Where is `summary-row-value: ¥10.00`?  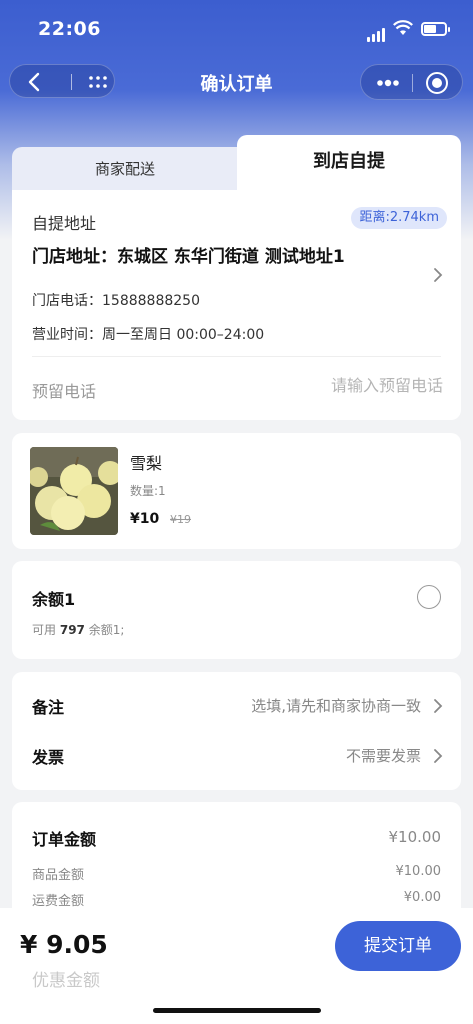
summary-row-value: ¥10.00 is located at coordinates (418, 871).